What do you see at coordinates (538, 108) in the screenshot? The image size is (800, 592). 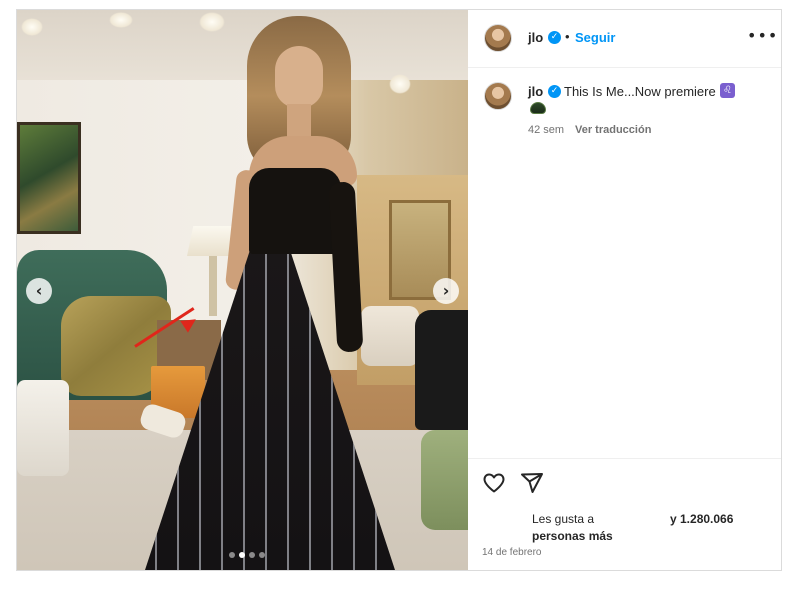 I see `emoji-icon` at bounding box center [538, 108].